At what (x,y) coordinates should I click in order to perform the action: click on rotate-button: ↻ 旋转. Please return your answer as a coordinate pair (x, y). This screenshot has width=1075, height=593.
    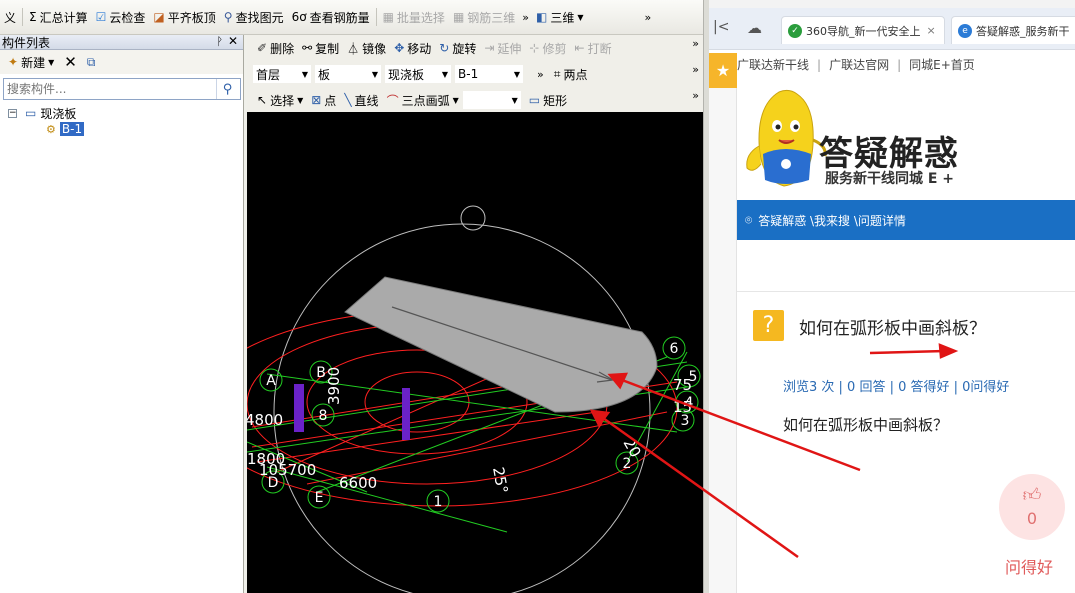
    Looking at the image, I should click on (457, 48).